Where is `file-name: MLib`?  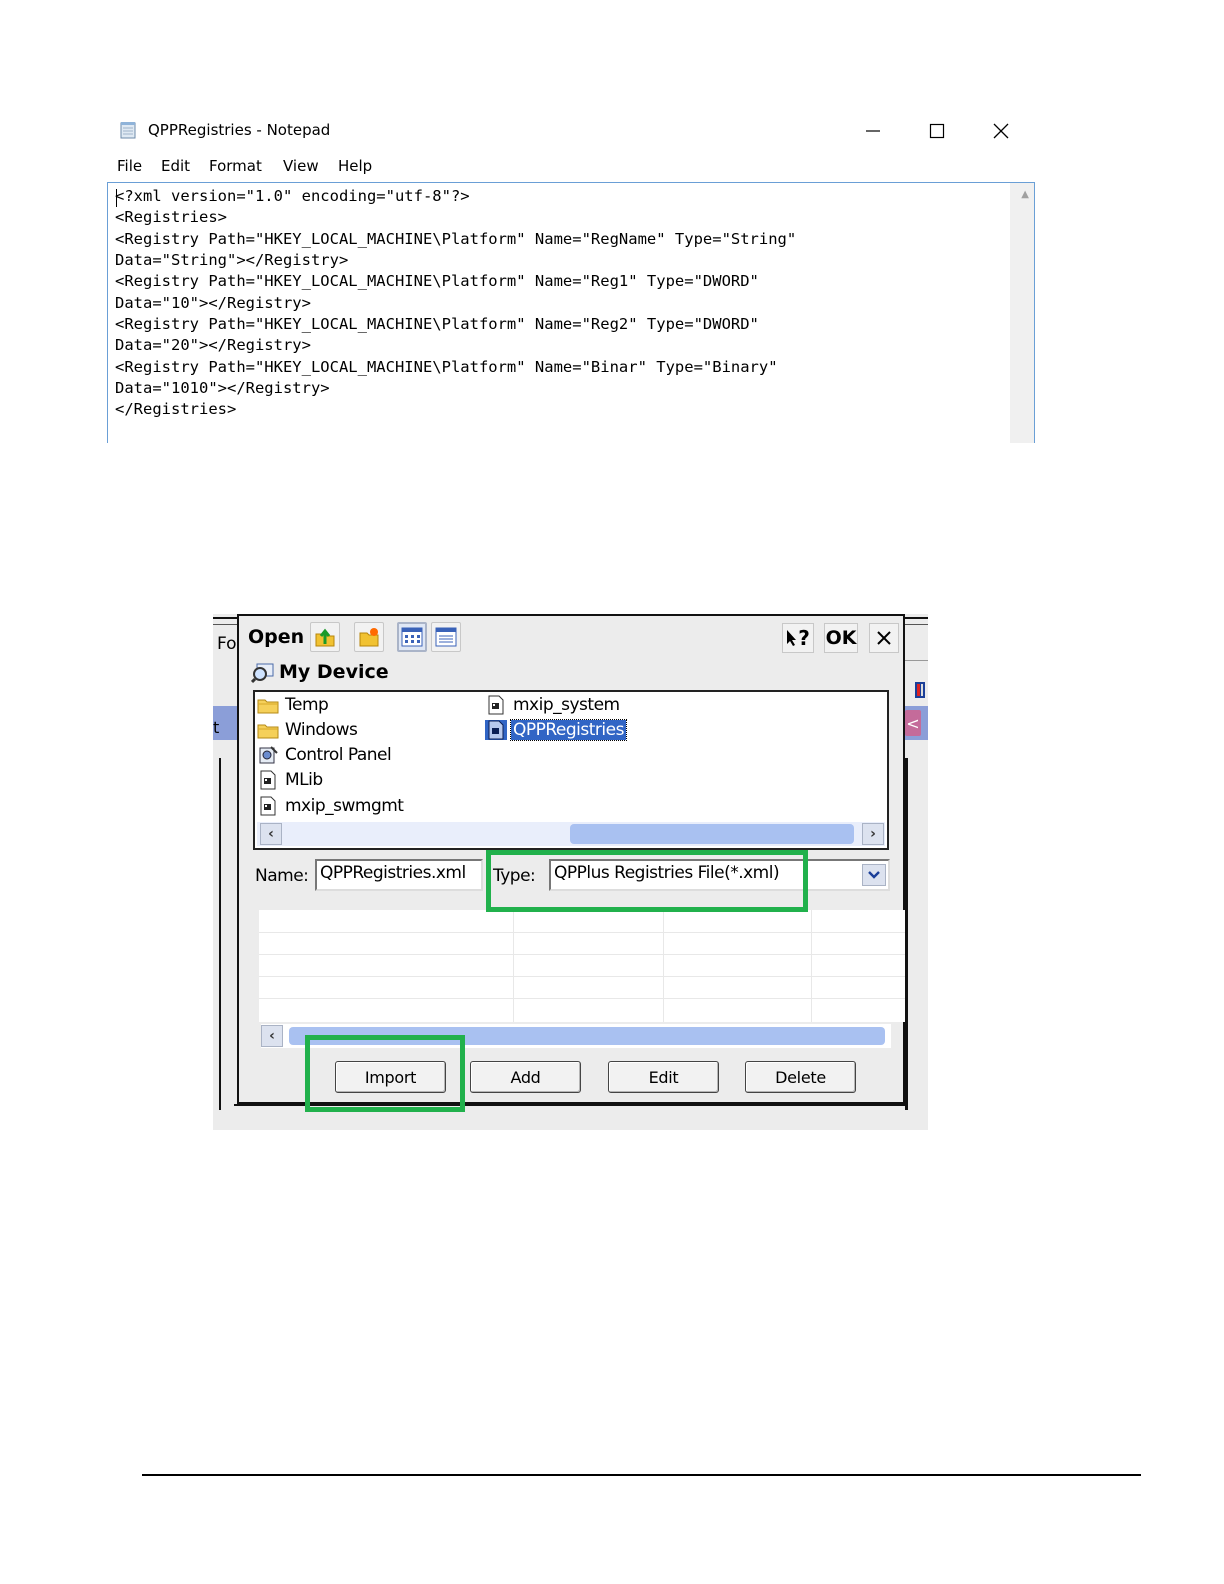 file-name: MLib is located at coordinates (304, 780).